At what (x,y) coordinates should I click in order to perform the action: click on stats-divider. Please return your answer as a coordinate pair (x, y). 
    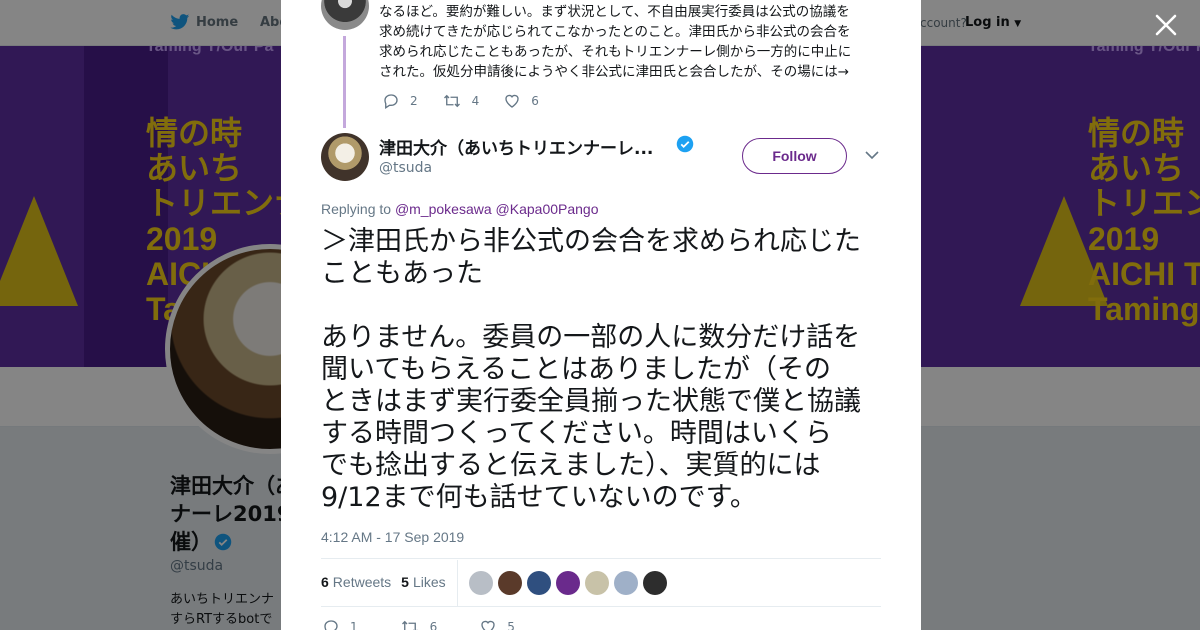
    Looking at the image, I should click on (457, 583).